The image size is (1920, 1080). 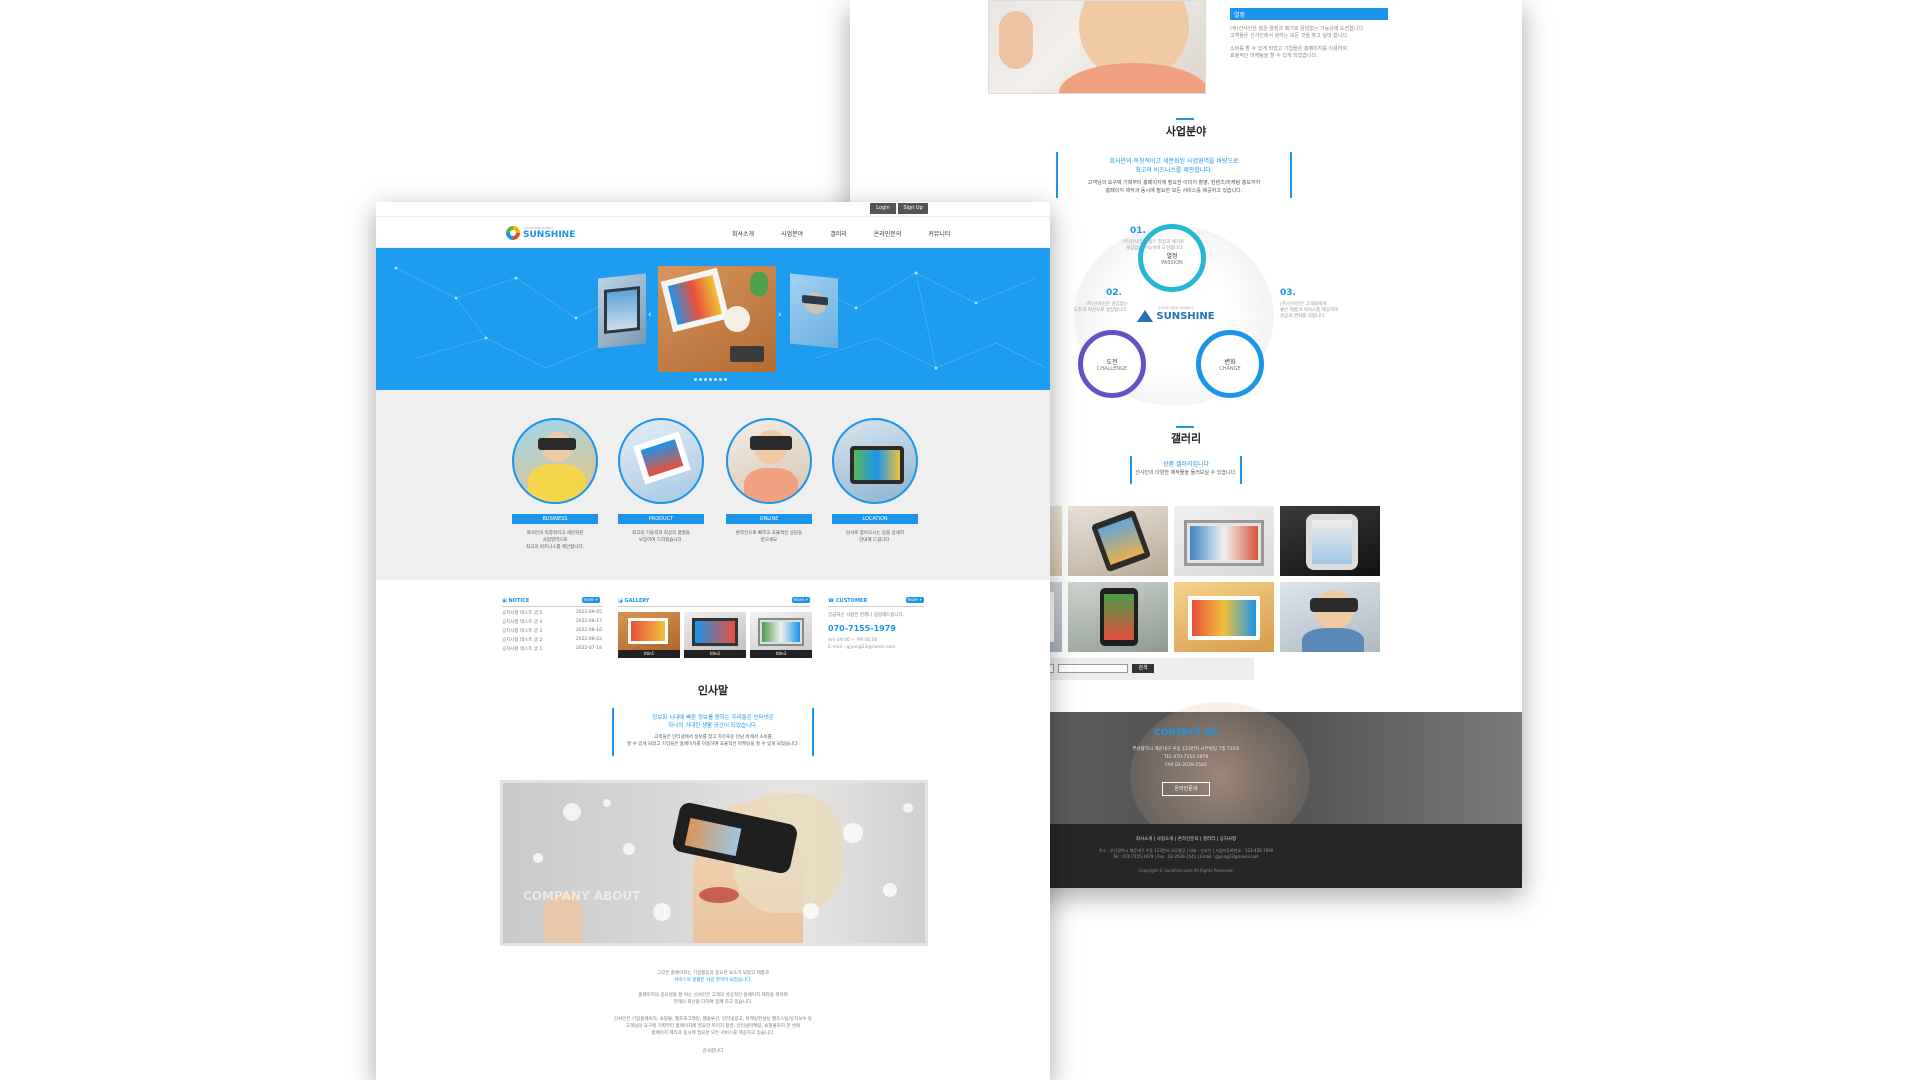 What do you see at coordinates (713, 1051) in the screenshot?
I see `about-sign: 감사합니다` at bounding box center [713, 1051].